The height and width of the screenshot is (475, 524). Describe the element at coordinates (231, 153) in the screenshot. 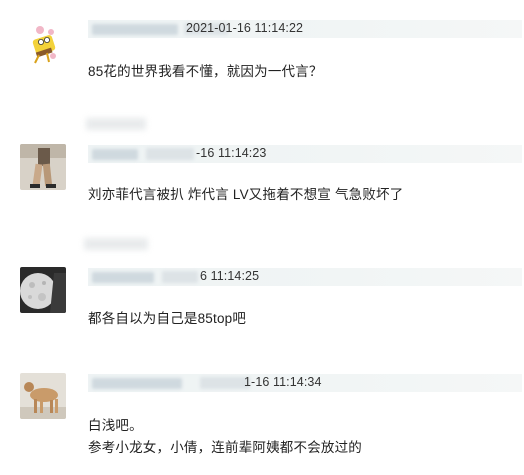

I see `comment-timestamp: -16 11:14:23` at that location.